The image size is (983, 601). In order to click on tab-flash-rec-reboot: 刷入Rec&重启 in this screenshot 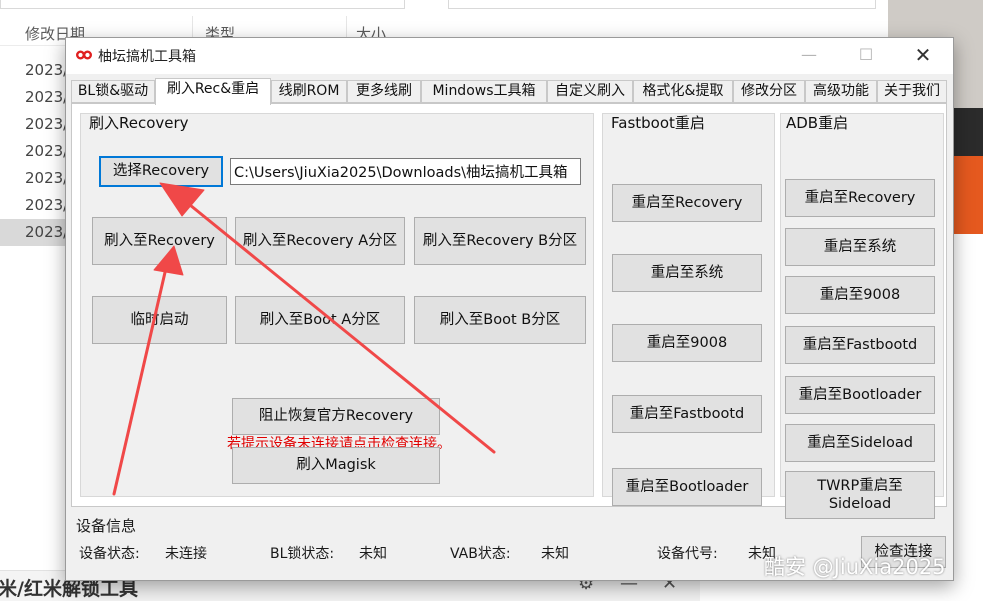, I will do `click(213, 91)`.